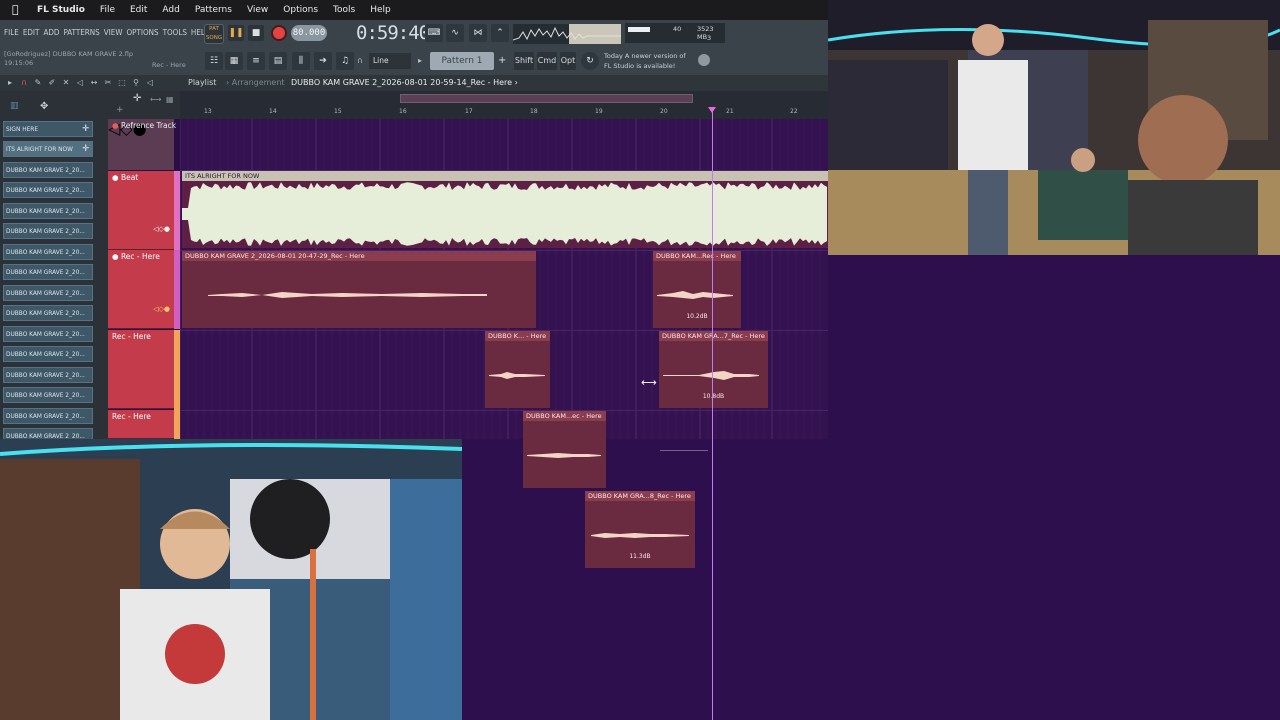  I want to click on stop-icon: ■, so click(256, 33).